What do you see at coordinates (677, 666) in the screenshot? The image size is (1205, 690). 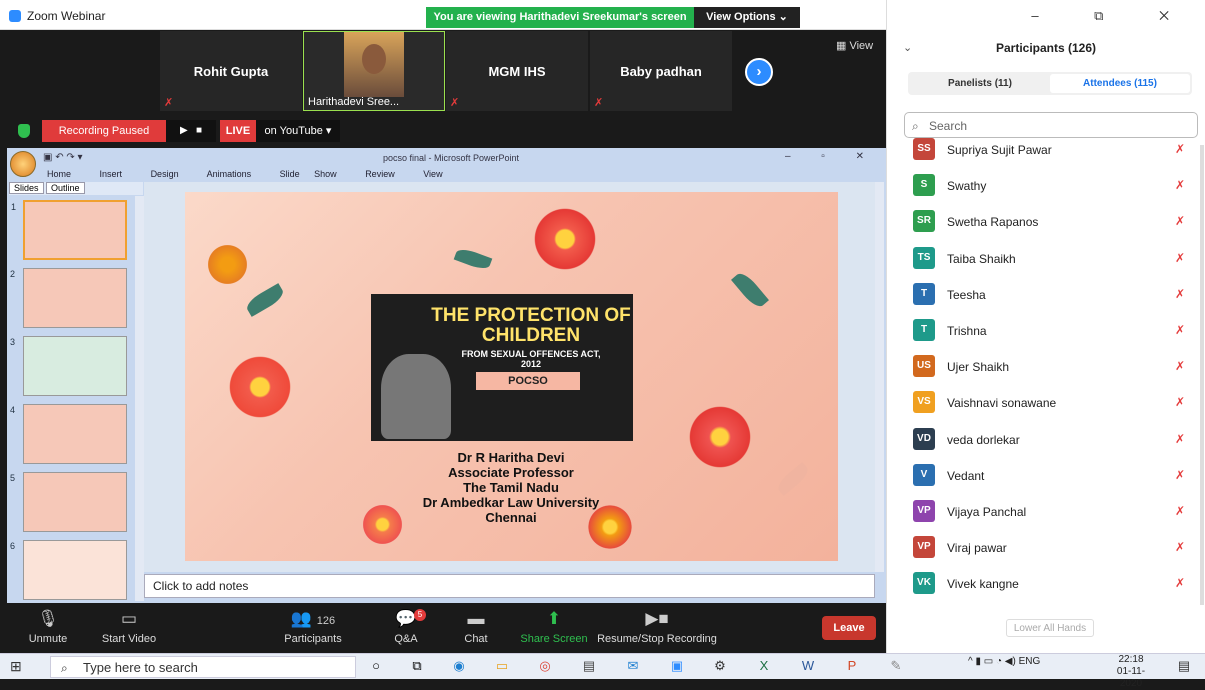 I see `zoom-taskbar-icon: ▣` at bounding box center [677, 666].